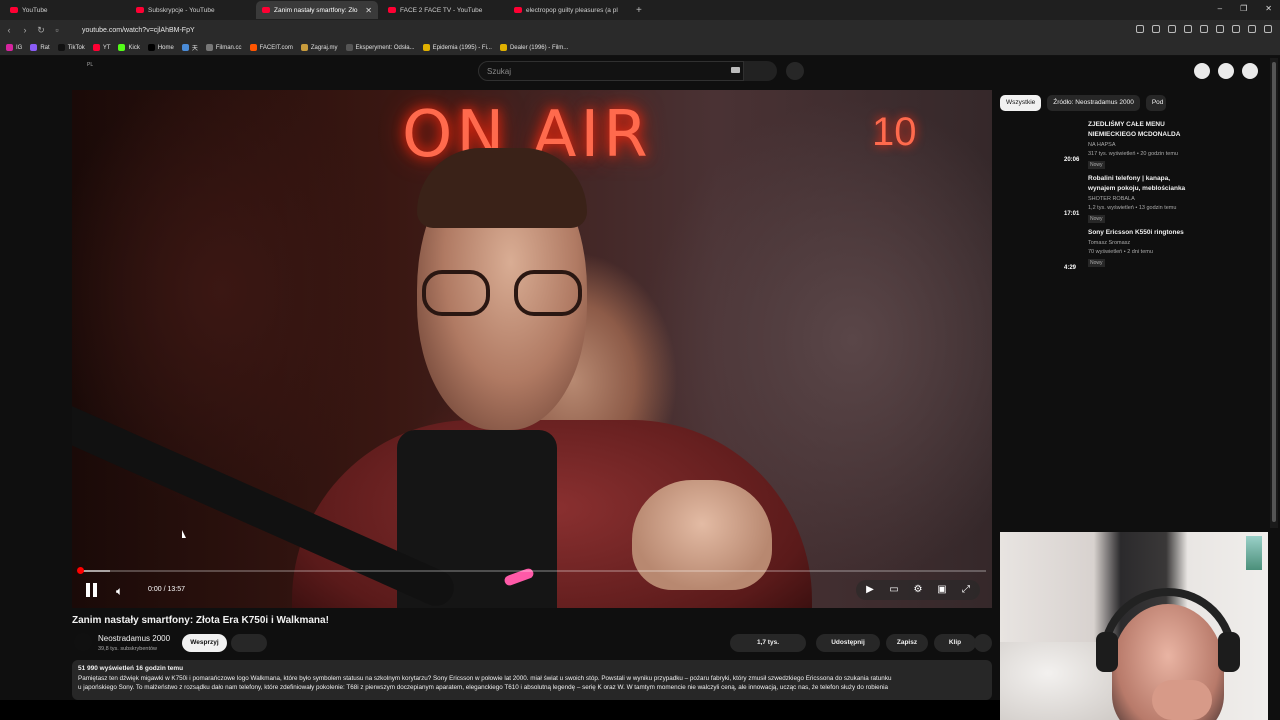 The width and height of the screenshot is (1280, 720). I want to click on chip-related: Pod, so click(1155, 103).